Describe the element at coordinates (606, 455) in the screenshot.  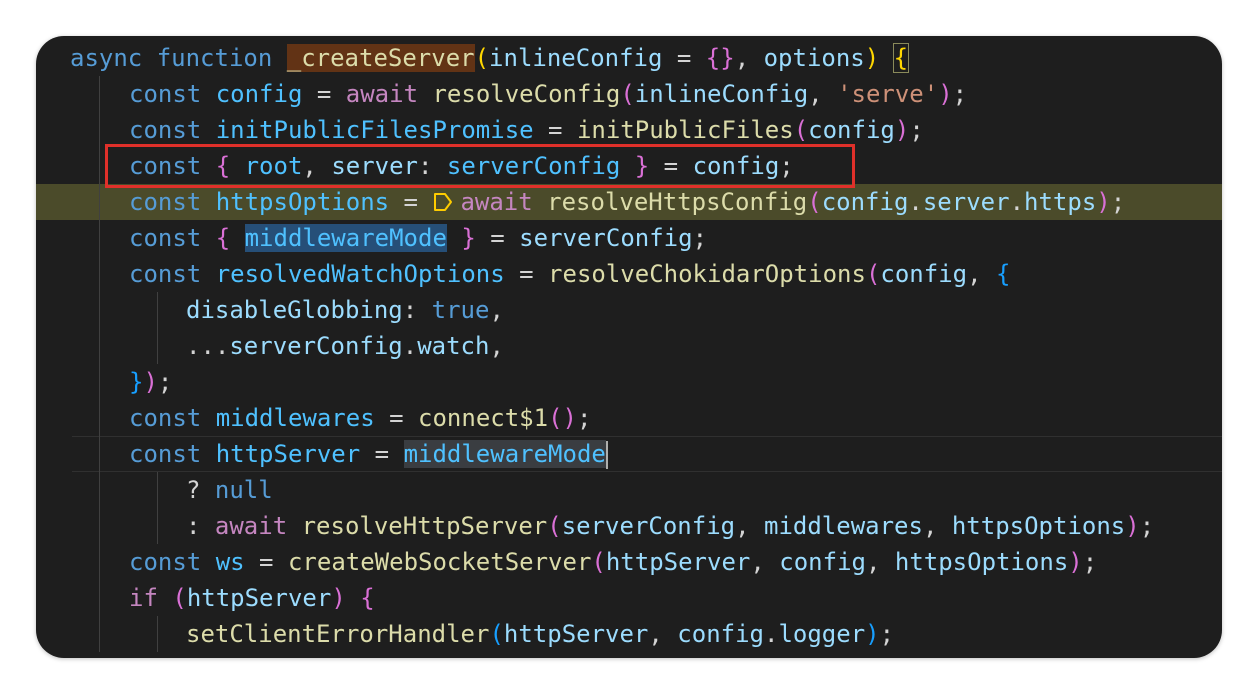
I see `text-cursor` at that location.